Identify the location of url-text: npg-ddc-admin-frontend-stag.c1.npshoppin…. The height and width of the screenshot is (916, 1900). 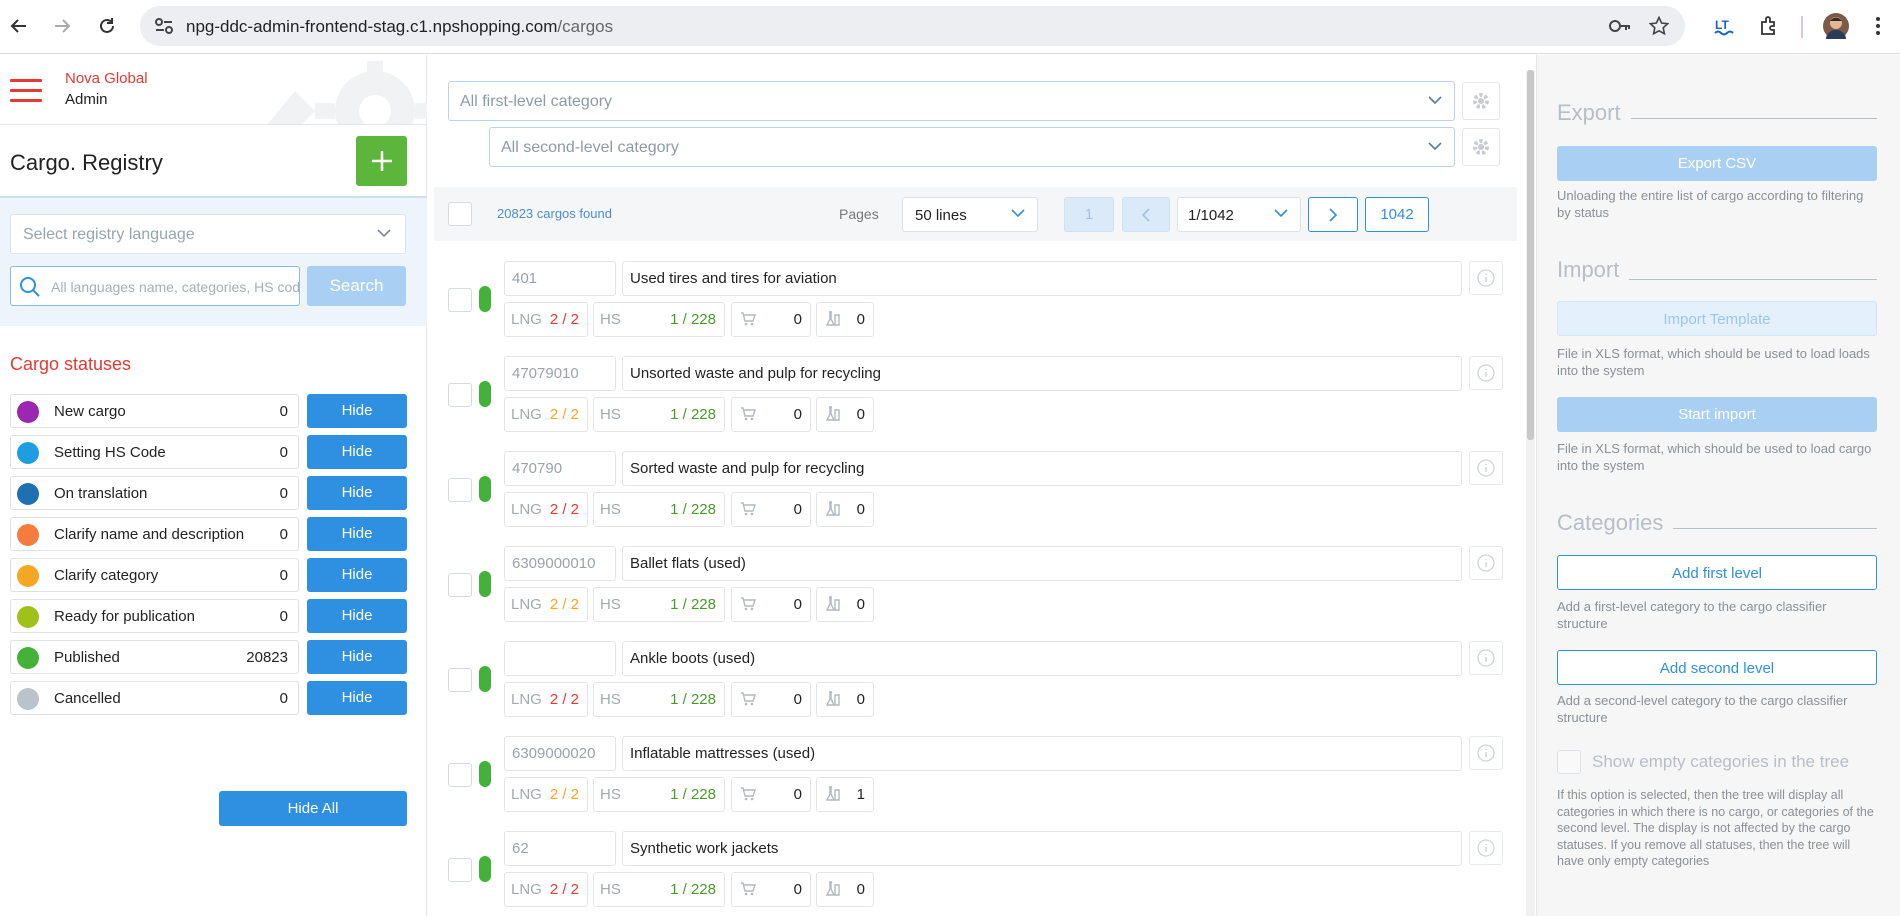
(400, 26).